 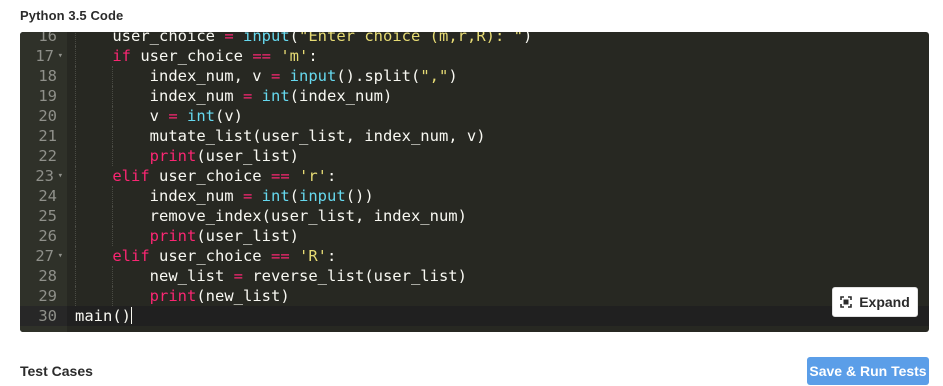 I want to click on line-number: 18, so click(x=47, y=76).